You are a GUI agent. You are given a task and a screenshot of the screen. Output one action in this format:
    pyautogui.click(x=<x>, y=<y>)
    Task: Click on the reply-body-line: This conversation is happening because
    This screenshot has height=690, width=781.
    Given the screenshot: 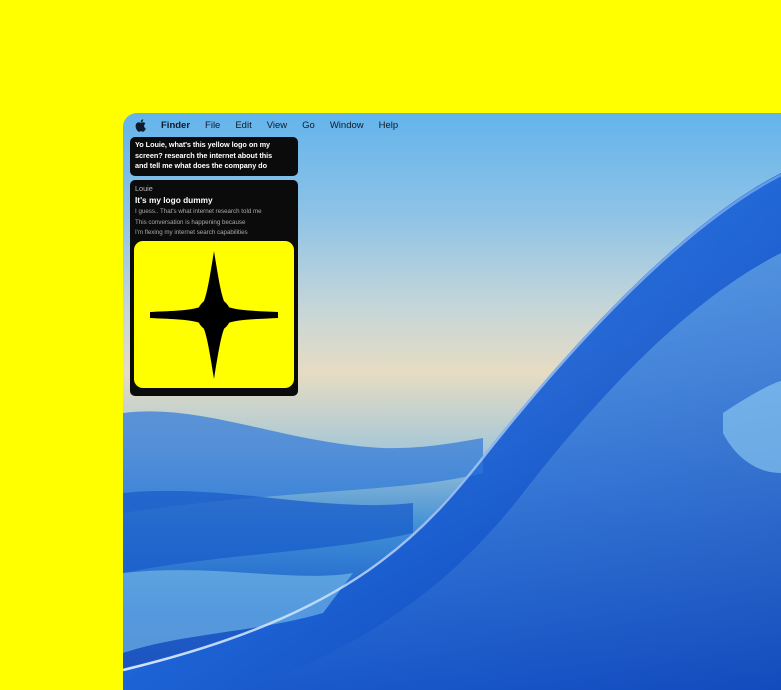 What is the action you would take?
    pyautogui.click(x=190, y=222)
    